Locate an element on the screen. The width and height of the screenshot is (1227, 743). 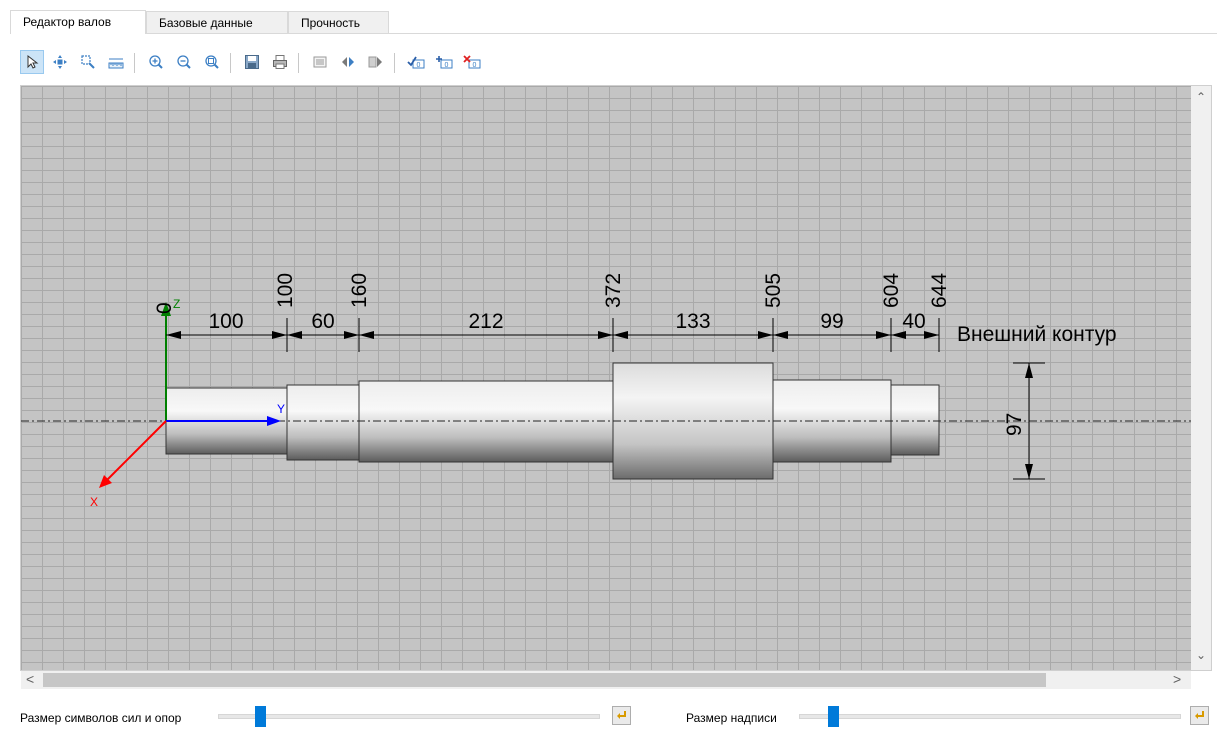
delete-value-icon: 0 is located at coordinates (472, 62).